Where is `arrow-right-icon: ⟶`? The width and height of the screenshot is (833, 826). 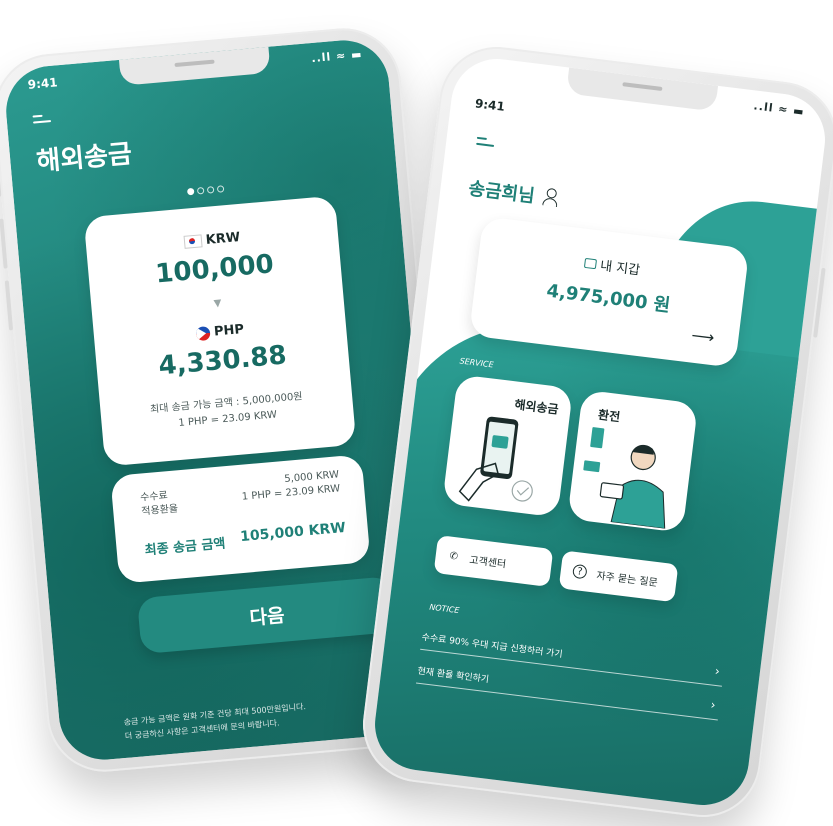
arrow-right-icon: ⟶ is located at coordinates (702, 337).